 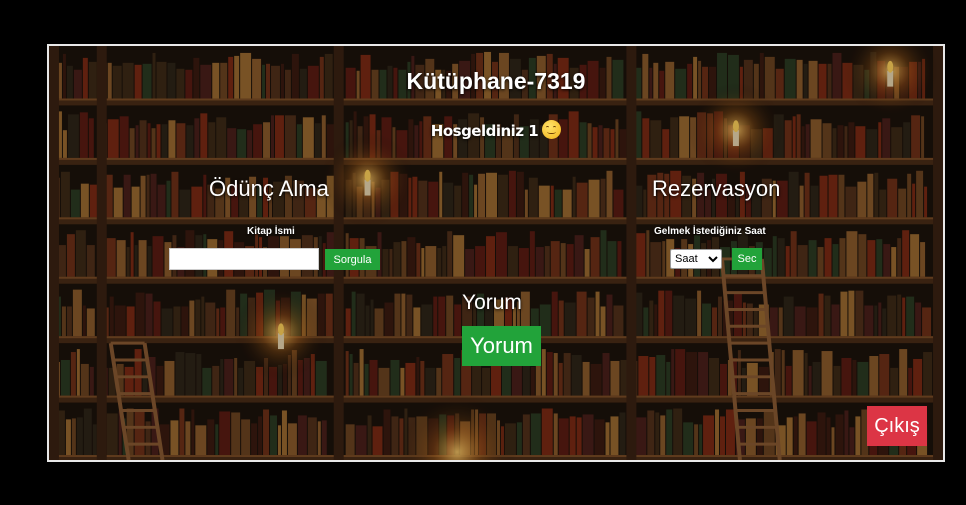 What do you see at coordinates (747, 259) in the screenshot?
I see `select-time-button: Sec` at bounding box center [747, 259].